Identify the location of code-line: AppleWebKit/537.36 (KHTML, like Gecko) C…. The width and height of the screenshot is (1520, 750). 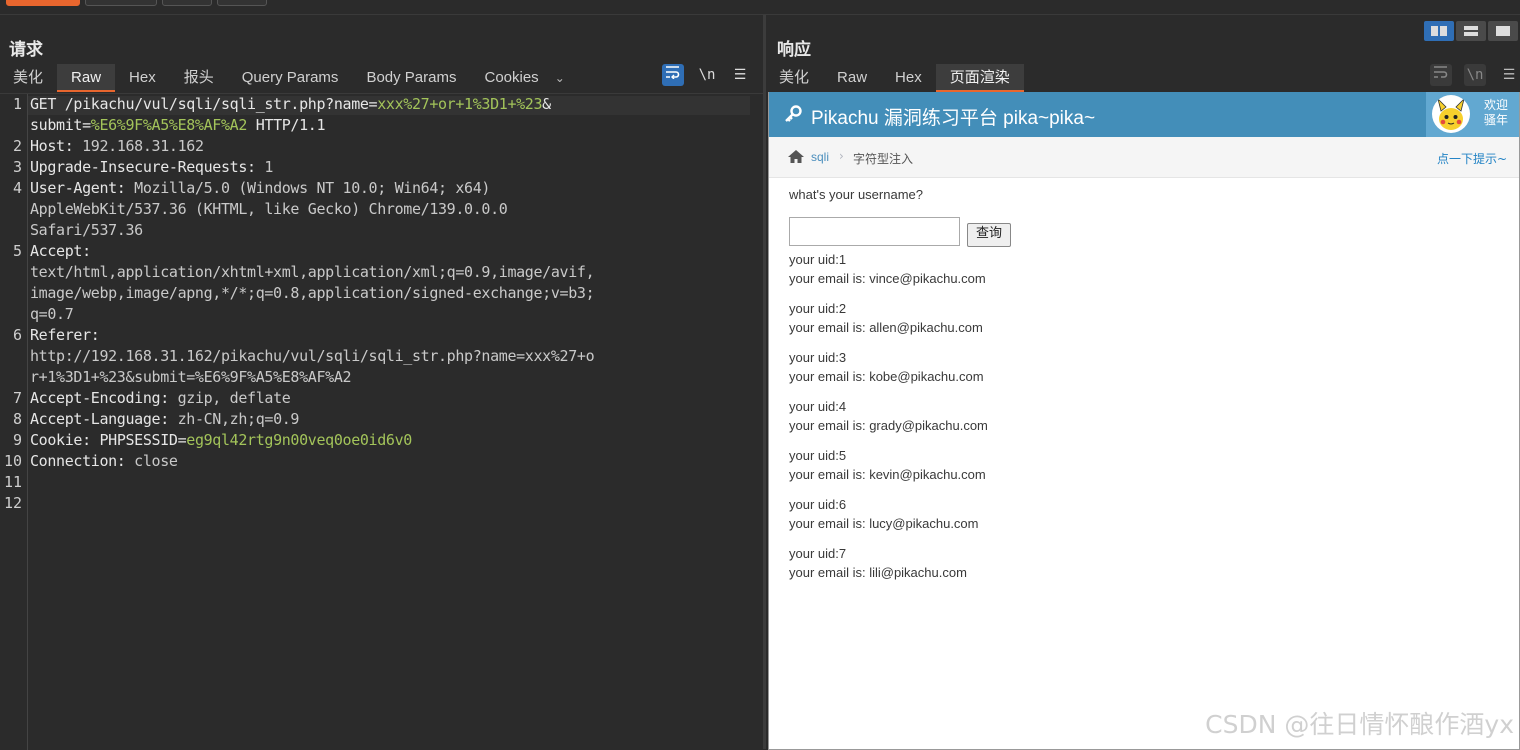
(269, 209).